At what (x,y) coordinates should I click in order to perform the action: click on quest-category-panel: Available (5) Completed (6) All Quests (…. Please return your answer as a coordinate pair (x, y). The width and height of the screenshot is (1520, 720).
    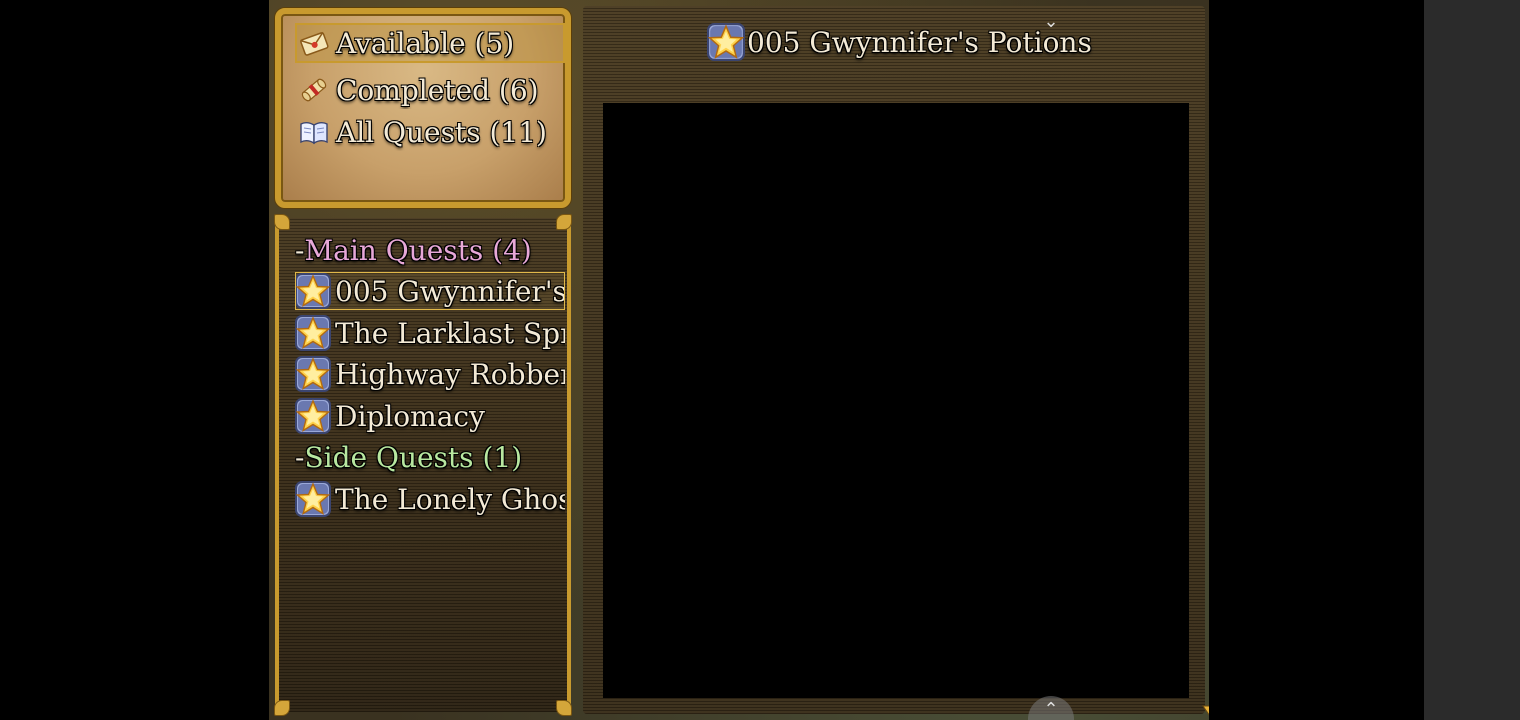
    Looking at the image, I should click on (423, 108).